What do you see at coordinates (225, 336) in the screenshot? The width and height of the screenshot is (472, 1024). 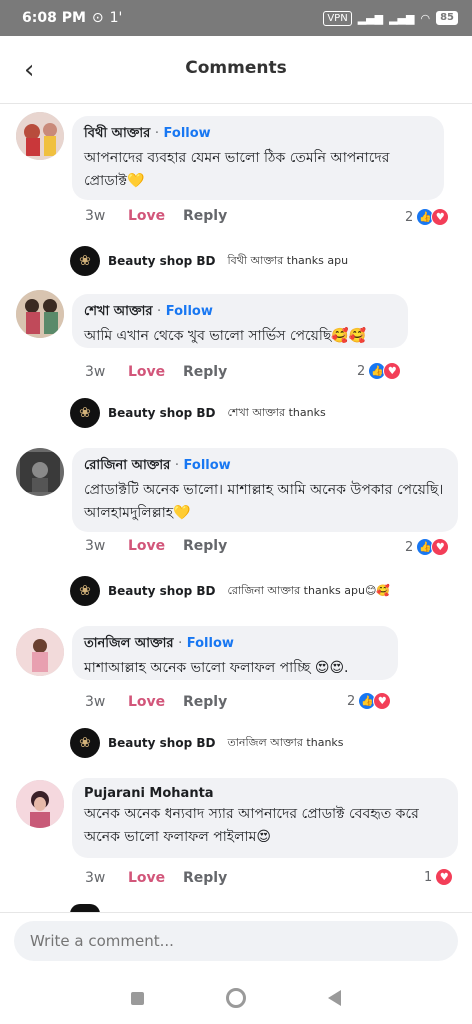 I see `comment-text: আমি এখান থেকে খুব ভালো সার্ভিস পেয়েছি🥰🥰` at bounding box center [225, 336].